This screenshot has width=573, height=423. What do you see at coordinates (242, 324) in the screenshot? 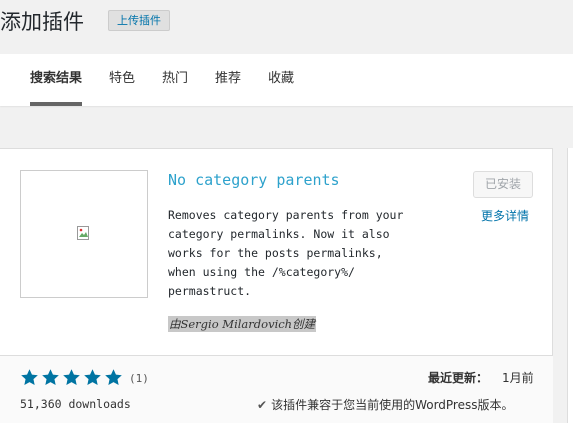
I see `plugin-author: 由Sergio Milardovich创建` at bounding box center [242, 324].